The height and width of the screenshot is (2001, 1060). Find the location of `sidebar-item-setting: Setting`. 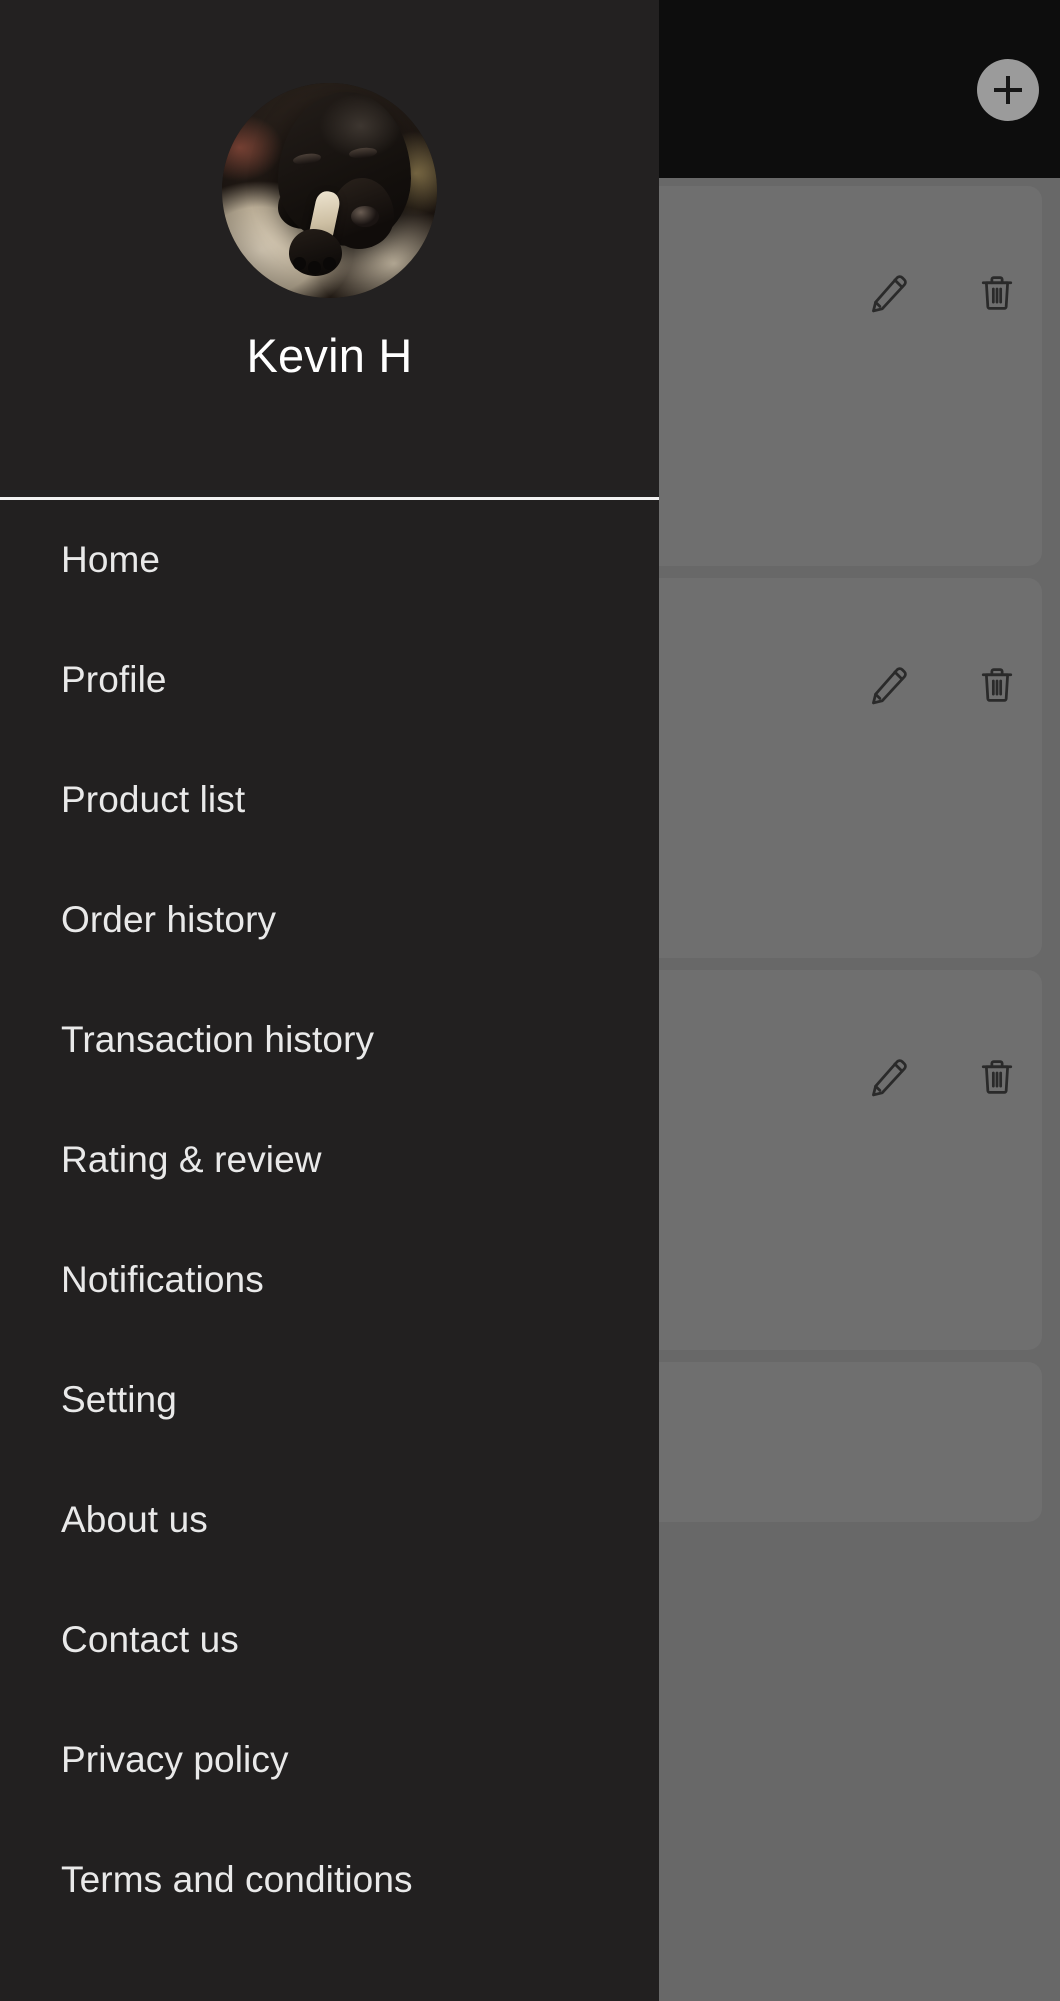

sidebar-item-setting: Setting is located at coordinates (329, 1400).